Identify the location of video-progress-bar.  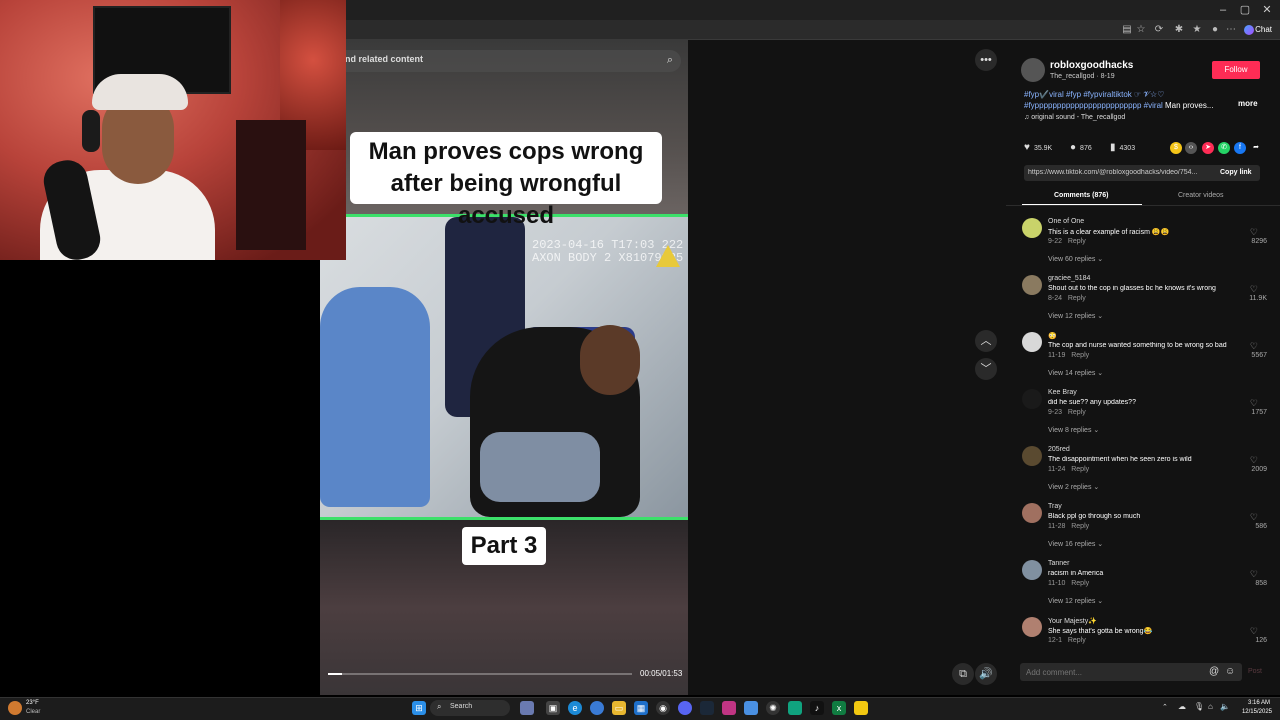
(480, 674).